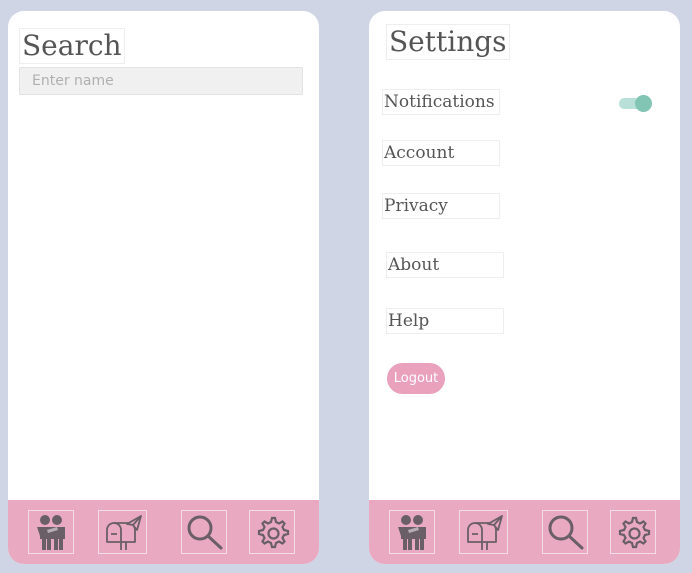 This screenshot has width=692, height=573. Describe the element at coordinates (445, 321) in the screenshot. I see `settings-item-help: Help` at that location.